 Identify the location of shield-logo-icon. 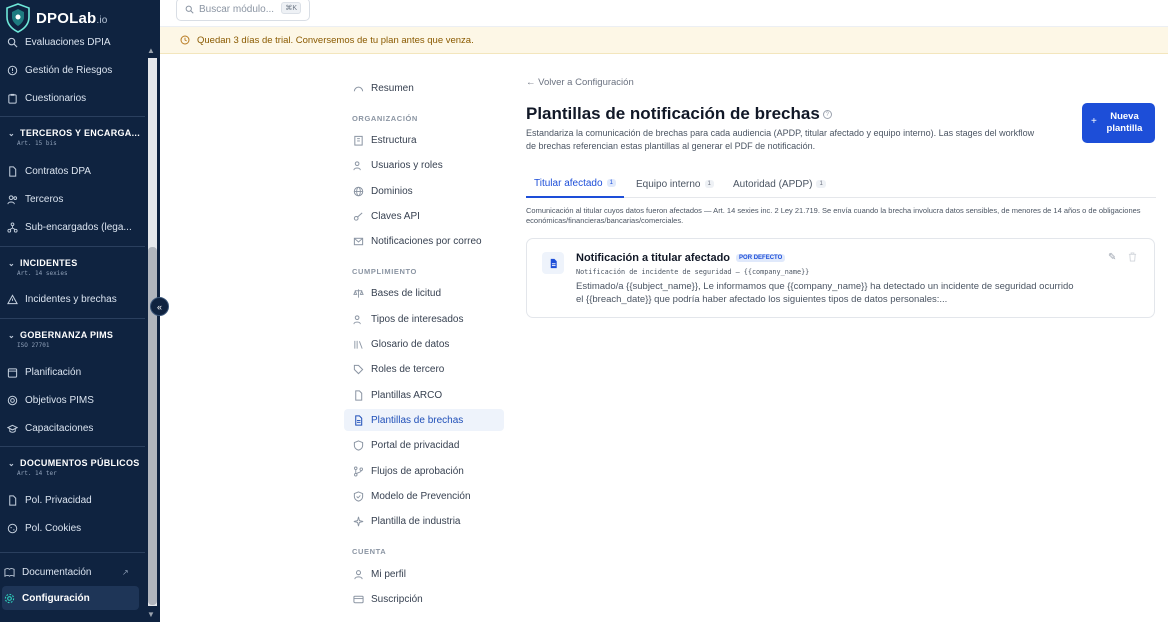
(18, 18).